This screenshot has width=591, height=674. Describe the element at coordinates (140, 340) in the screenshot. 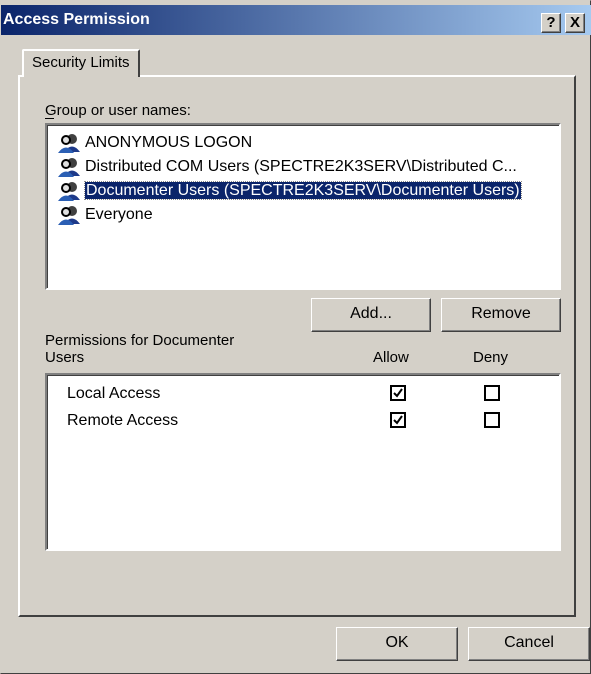

I see `permissions-label-line1: Permissions for Documenter` at that location.